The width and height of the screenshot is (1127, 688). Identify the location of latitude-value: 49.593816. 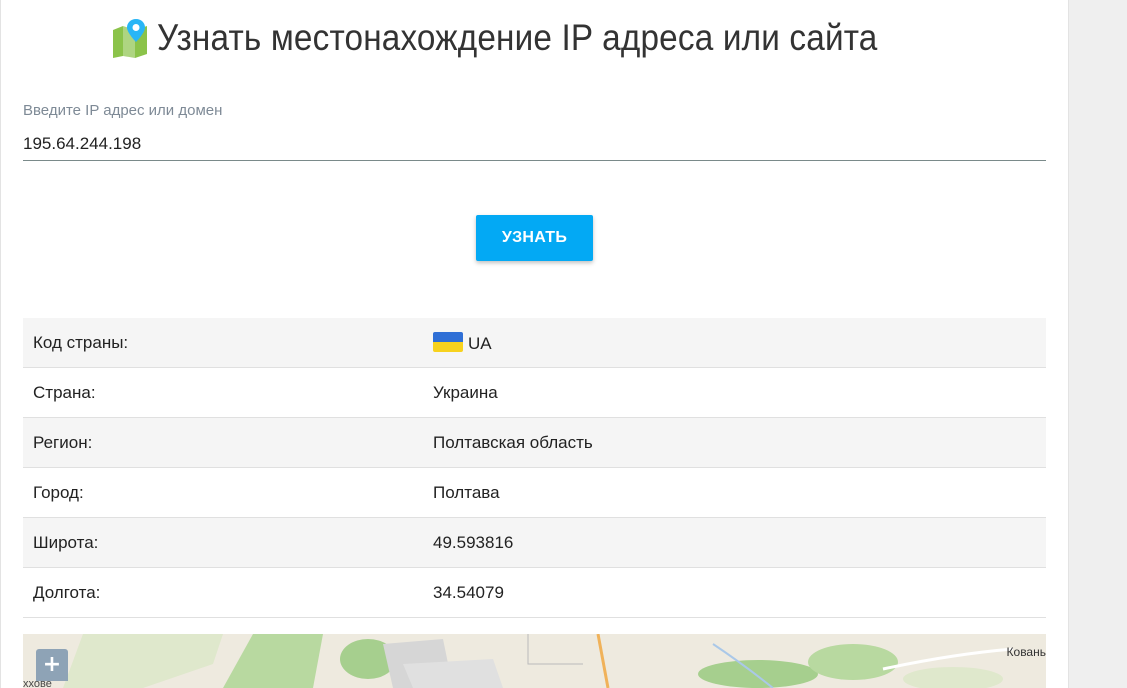
(739, 542).